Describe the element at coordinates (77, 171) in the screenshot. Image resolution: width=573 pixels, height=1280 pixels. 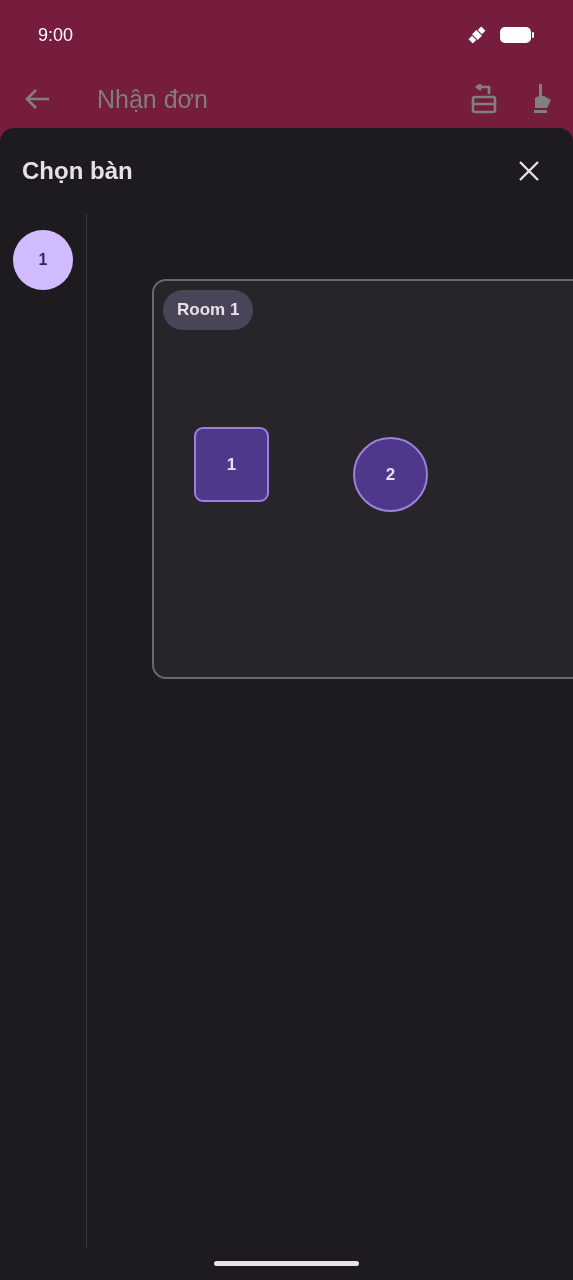
I see `sheet-title: Chọn bàn` at that location.